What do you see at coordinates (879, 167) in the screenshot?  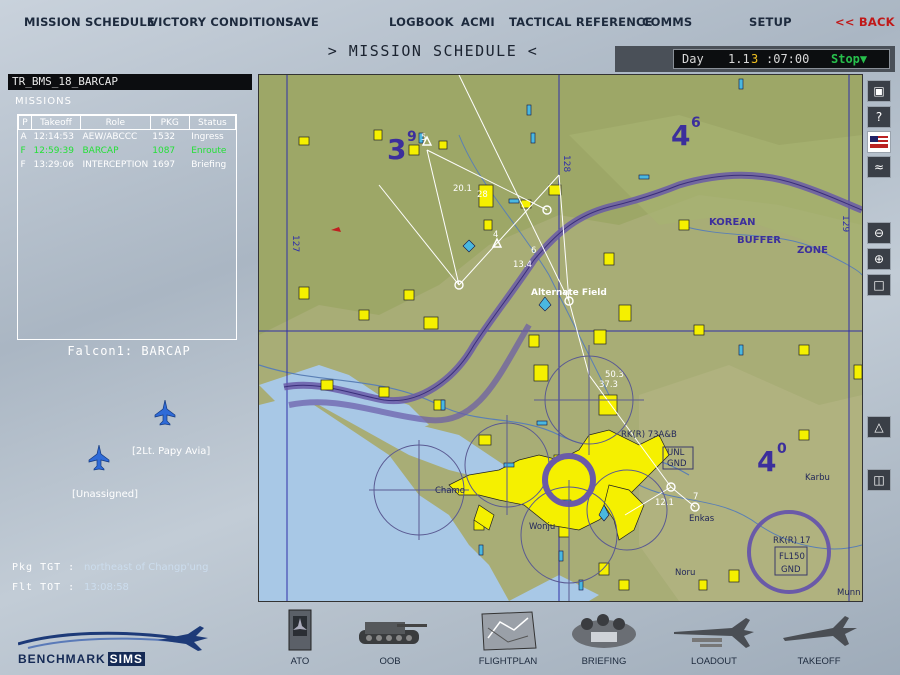 I see `terrain-icon: ≈` at bounding box center [879, 167].